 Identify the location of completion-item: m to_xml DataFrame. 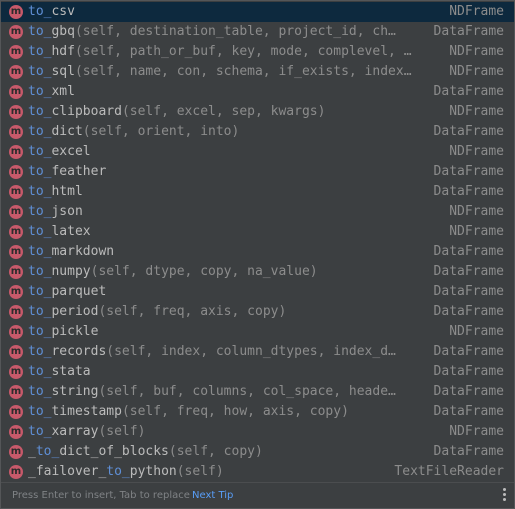
(257, 92).